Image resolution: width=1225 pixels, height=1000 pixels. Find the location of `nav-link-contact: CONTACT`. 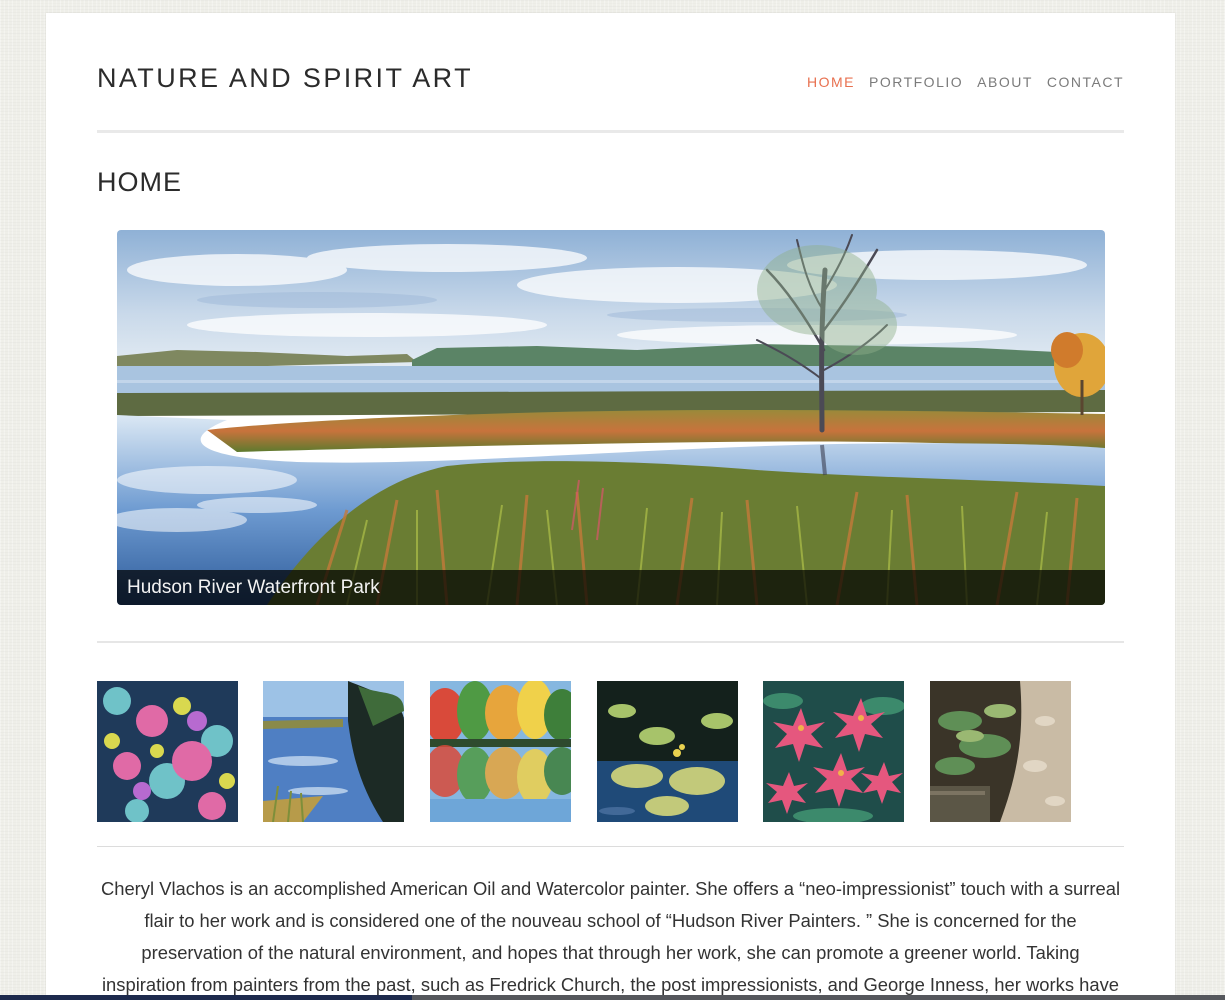

nav-link-contact: CONTACT is located at coordinates (1085, 82).